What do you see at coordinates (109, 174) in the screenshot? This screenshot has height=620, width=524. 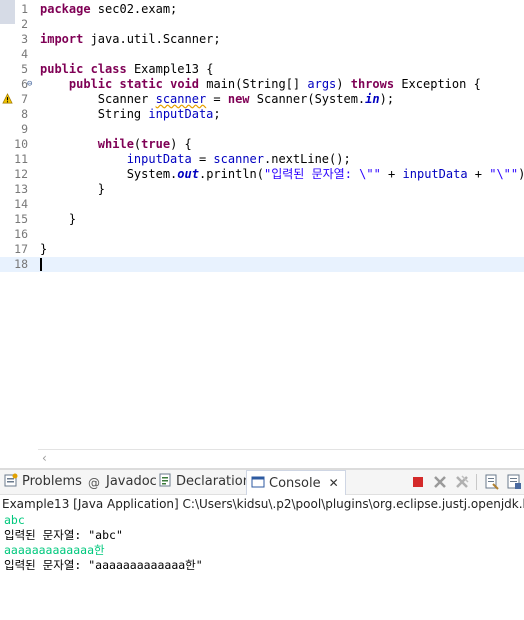 I see `code-token: System.` at bounding box center [109, 174].